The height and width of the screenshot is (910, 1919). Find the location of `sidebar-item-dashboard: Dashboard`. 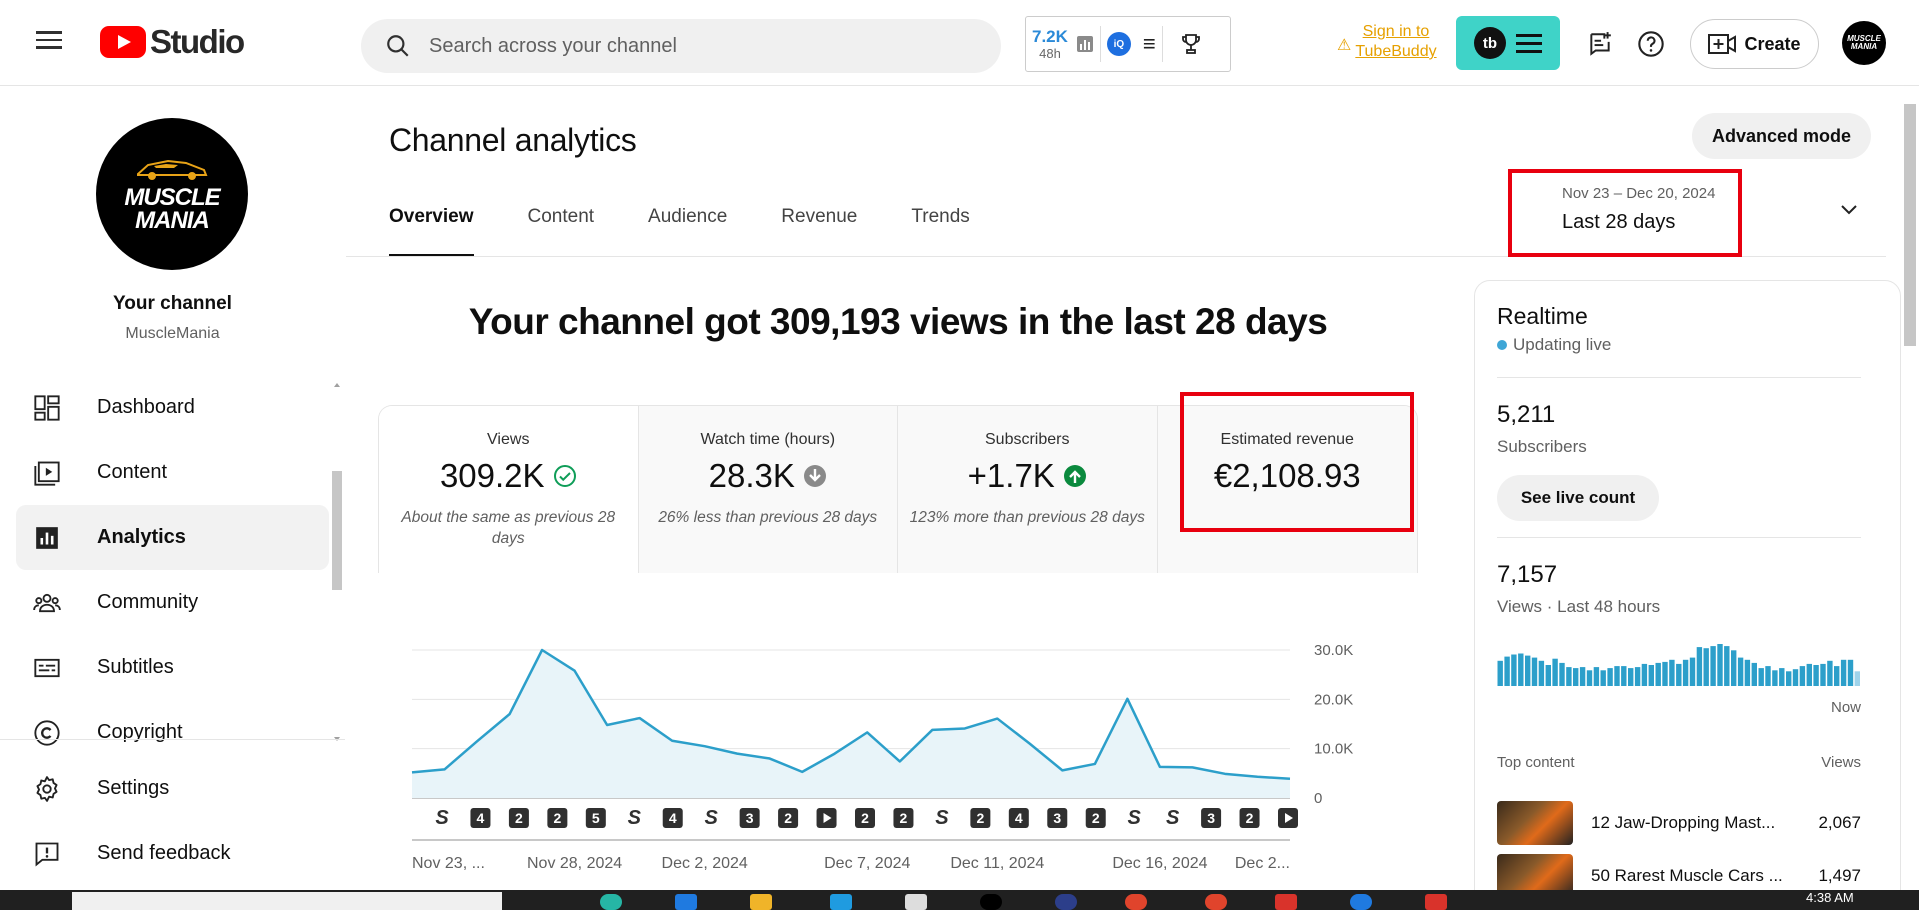

sidebar-item-dashboard: Dashboard is located at coordinates (172, 407).